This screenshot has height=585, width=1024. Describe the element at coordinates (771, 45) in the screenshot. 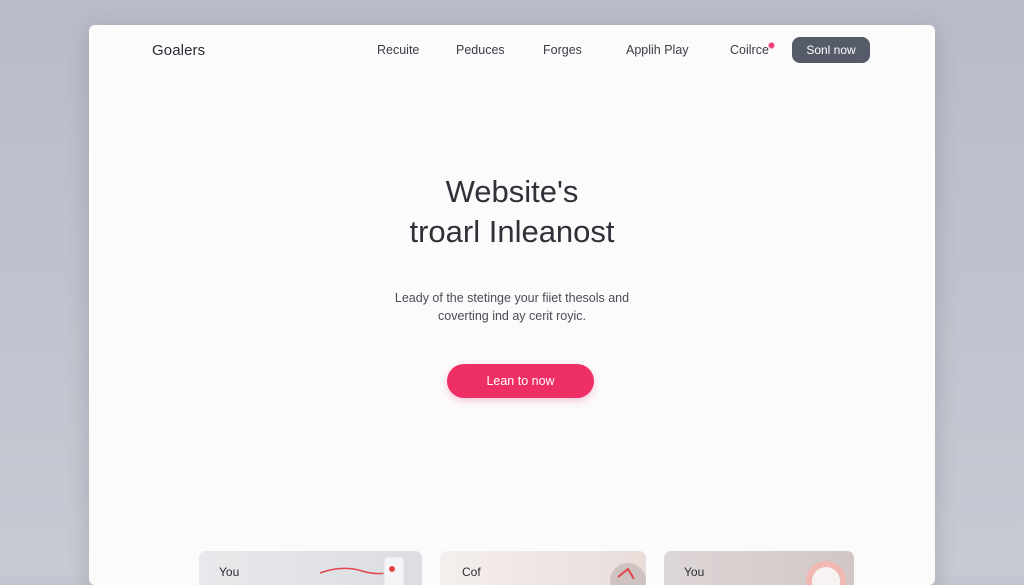

I see `notification-dot` at that location.